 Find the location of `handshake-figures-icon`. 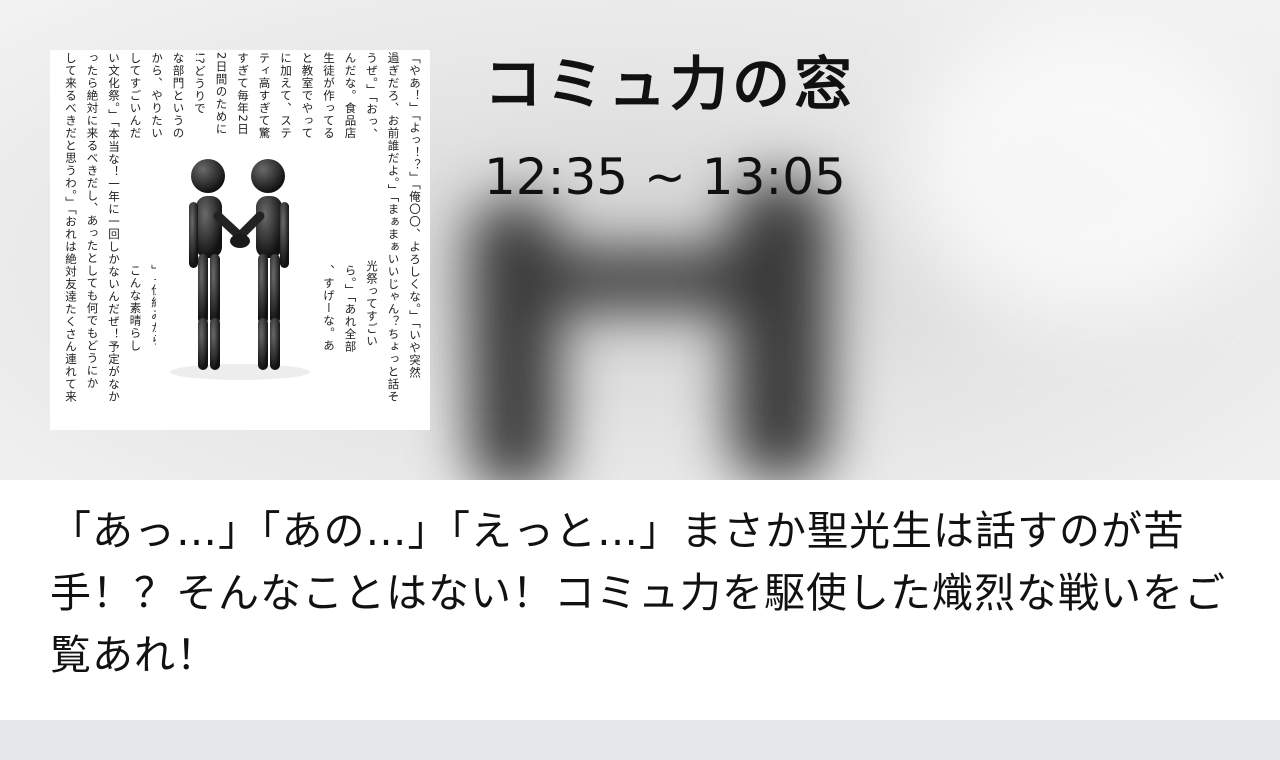

handshake-figures-icon is located at coordinates (240, 265).